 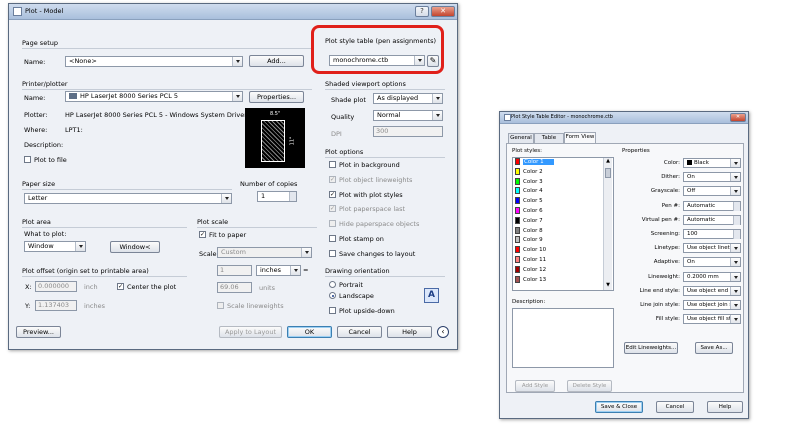 What do you see at coordinates (619, 407) in the screenshot?
I see `save-close-button: Save & Close` at bounding box center [619, 407].